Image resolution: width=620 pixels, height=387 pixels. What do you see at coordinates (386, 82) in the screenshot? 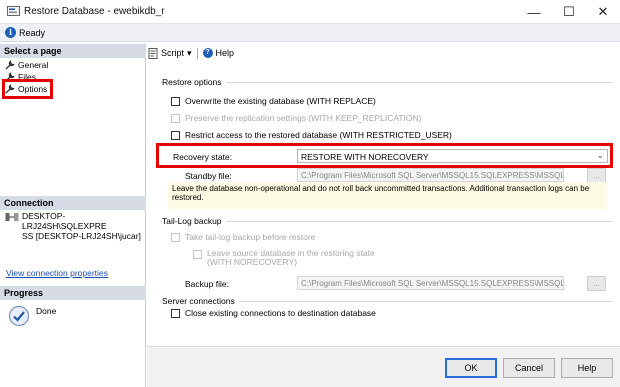
I see `restore-options-divider` at bounding box center [386, 82].